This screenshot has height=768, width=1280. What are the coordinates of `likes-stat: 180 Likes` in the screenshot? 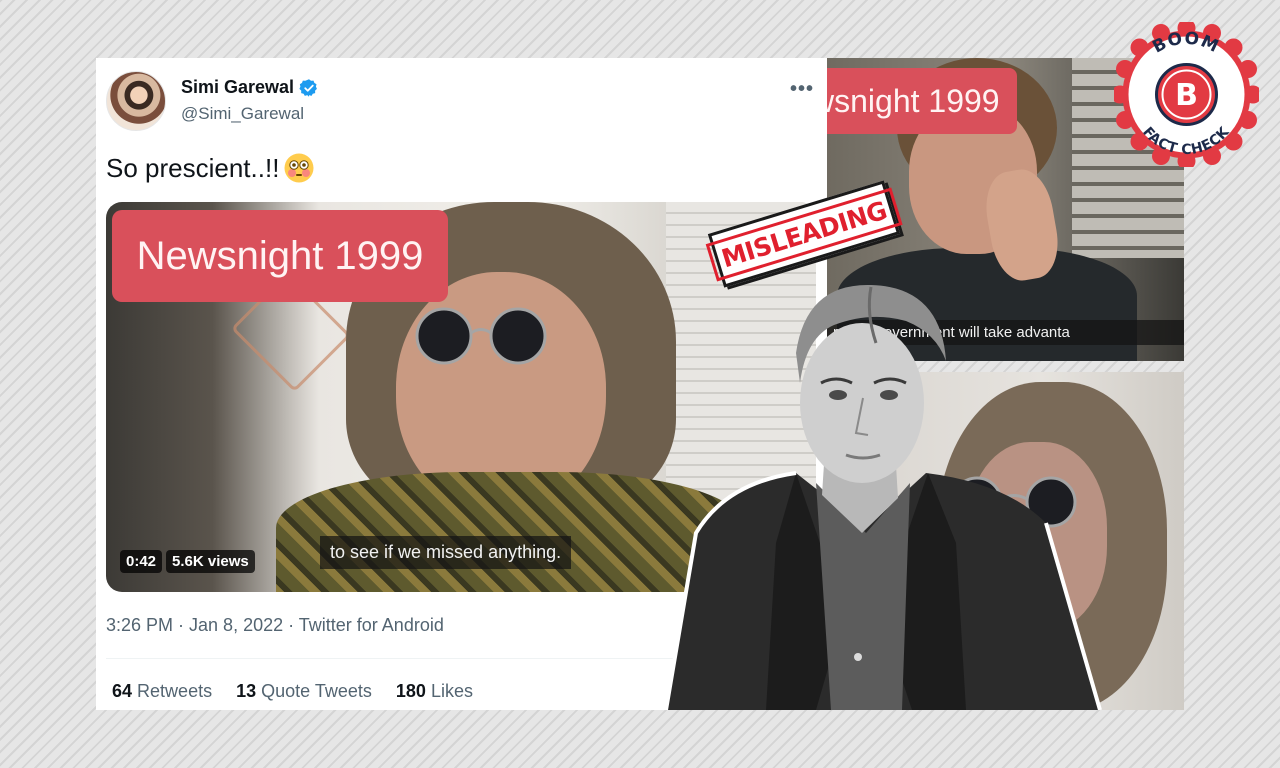 It's located at (434, 691).